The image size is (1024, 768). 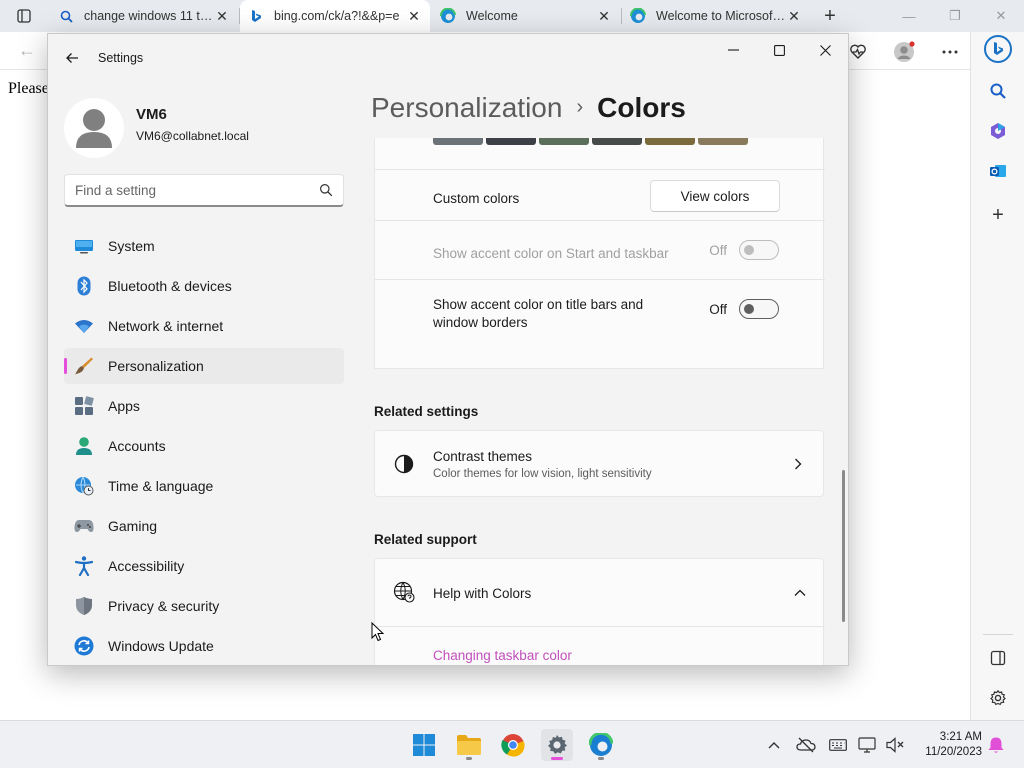 What do you see at coordinates (557, 745) in the screenshot?
I see `settings-app-button` at bounding box center [557, 745].